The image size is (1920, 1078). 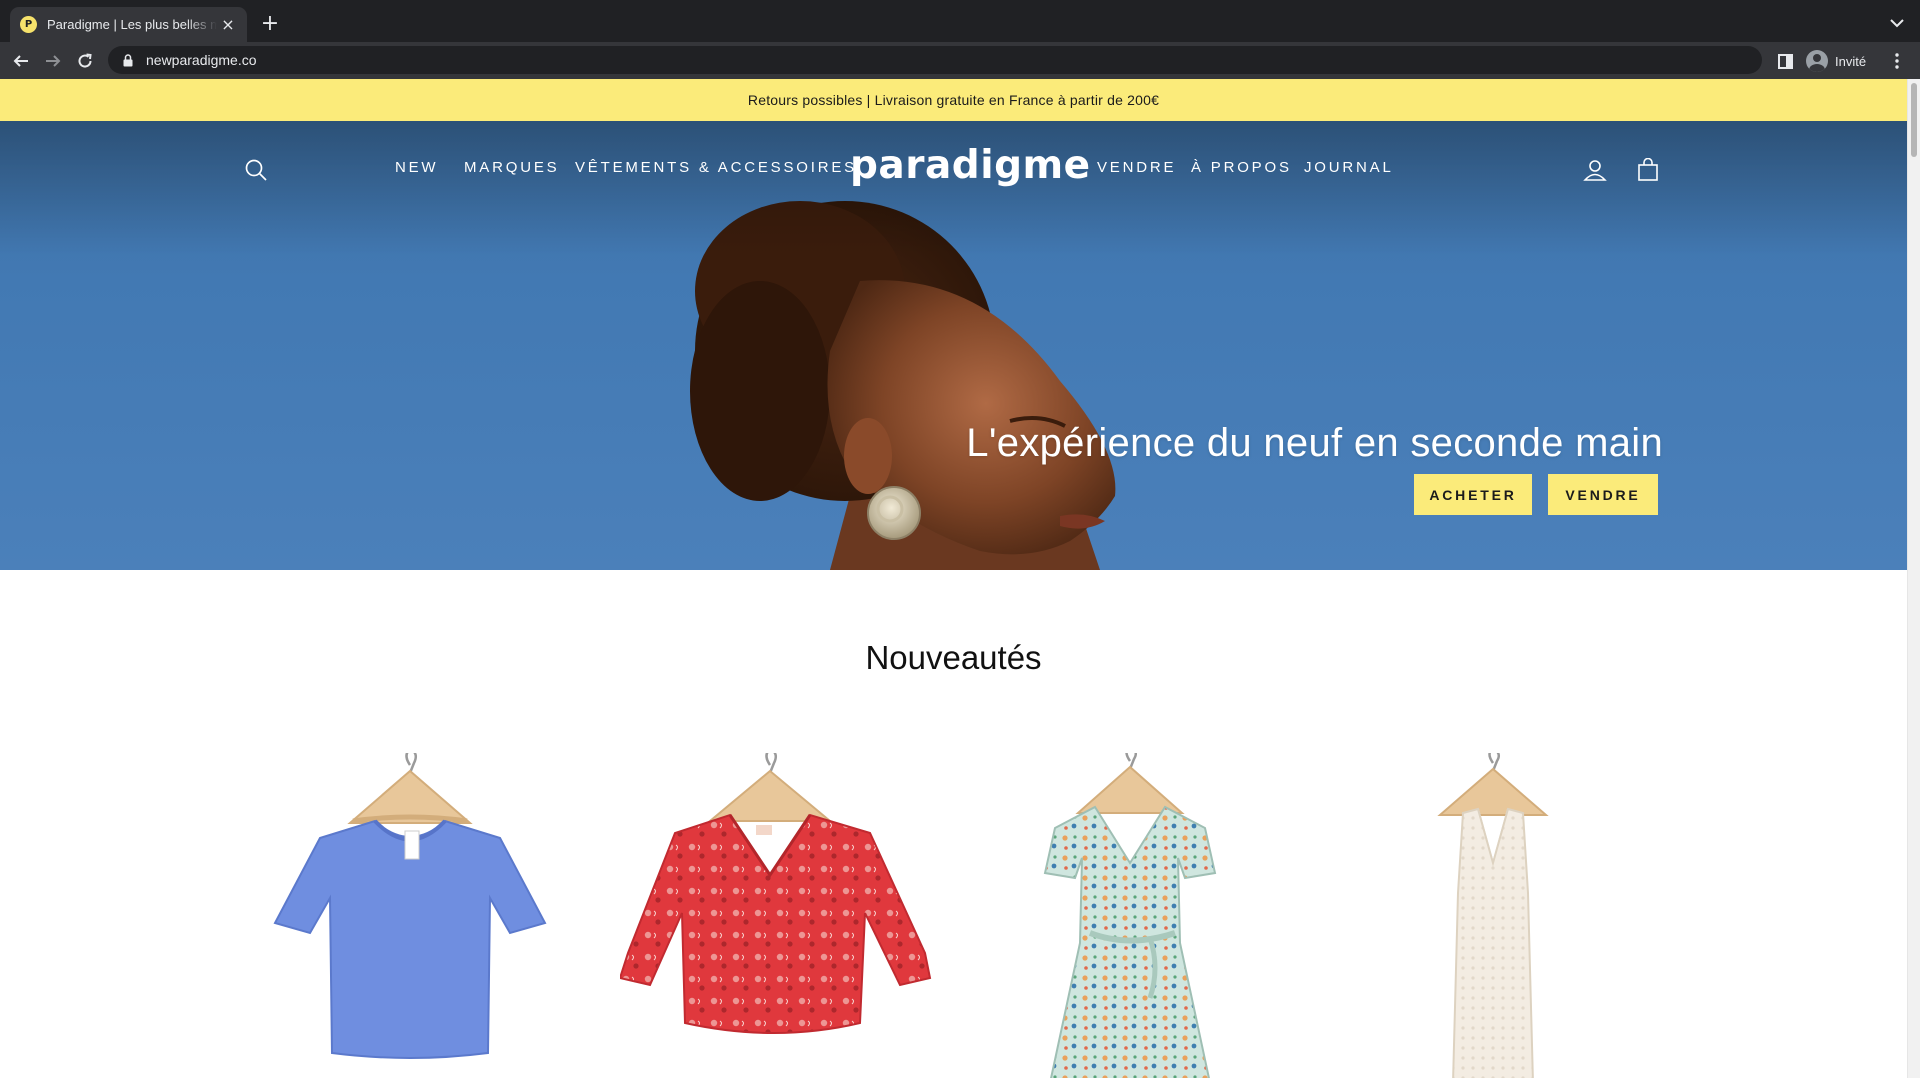 I want to click on floral-wrap-dress-image, so click(x=1130, y=911).